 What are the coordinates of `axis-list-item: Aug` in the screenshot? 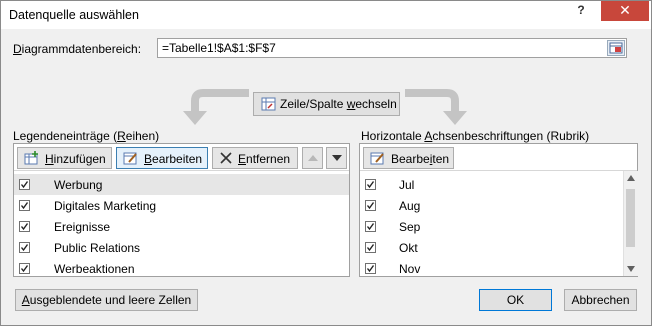 It's located at (491, 205).